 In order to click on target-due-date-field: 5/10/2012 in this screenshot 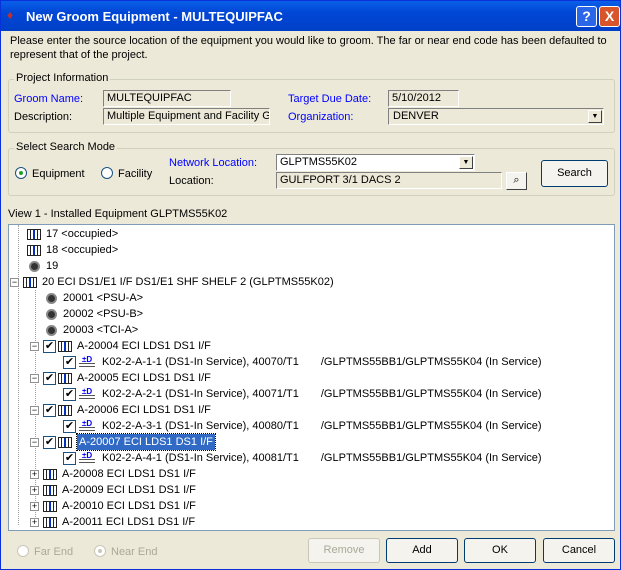, I will do `click(423, 98)`.